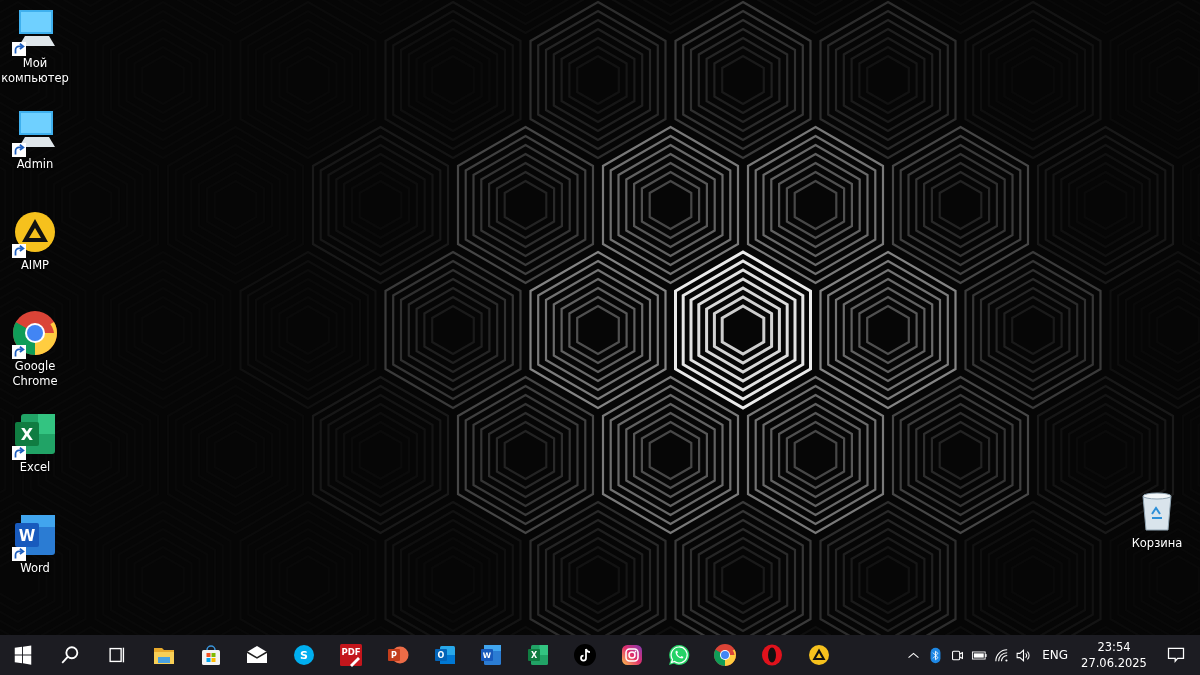  I want to click on desktop-shortcut: X Excel, so click(35, 460).